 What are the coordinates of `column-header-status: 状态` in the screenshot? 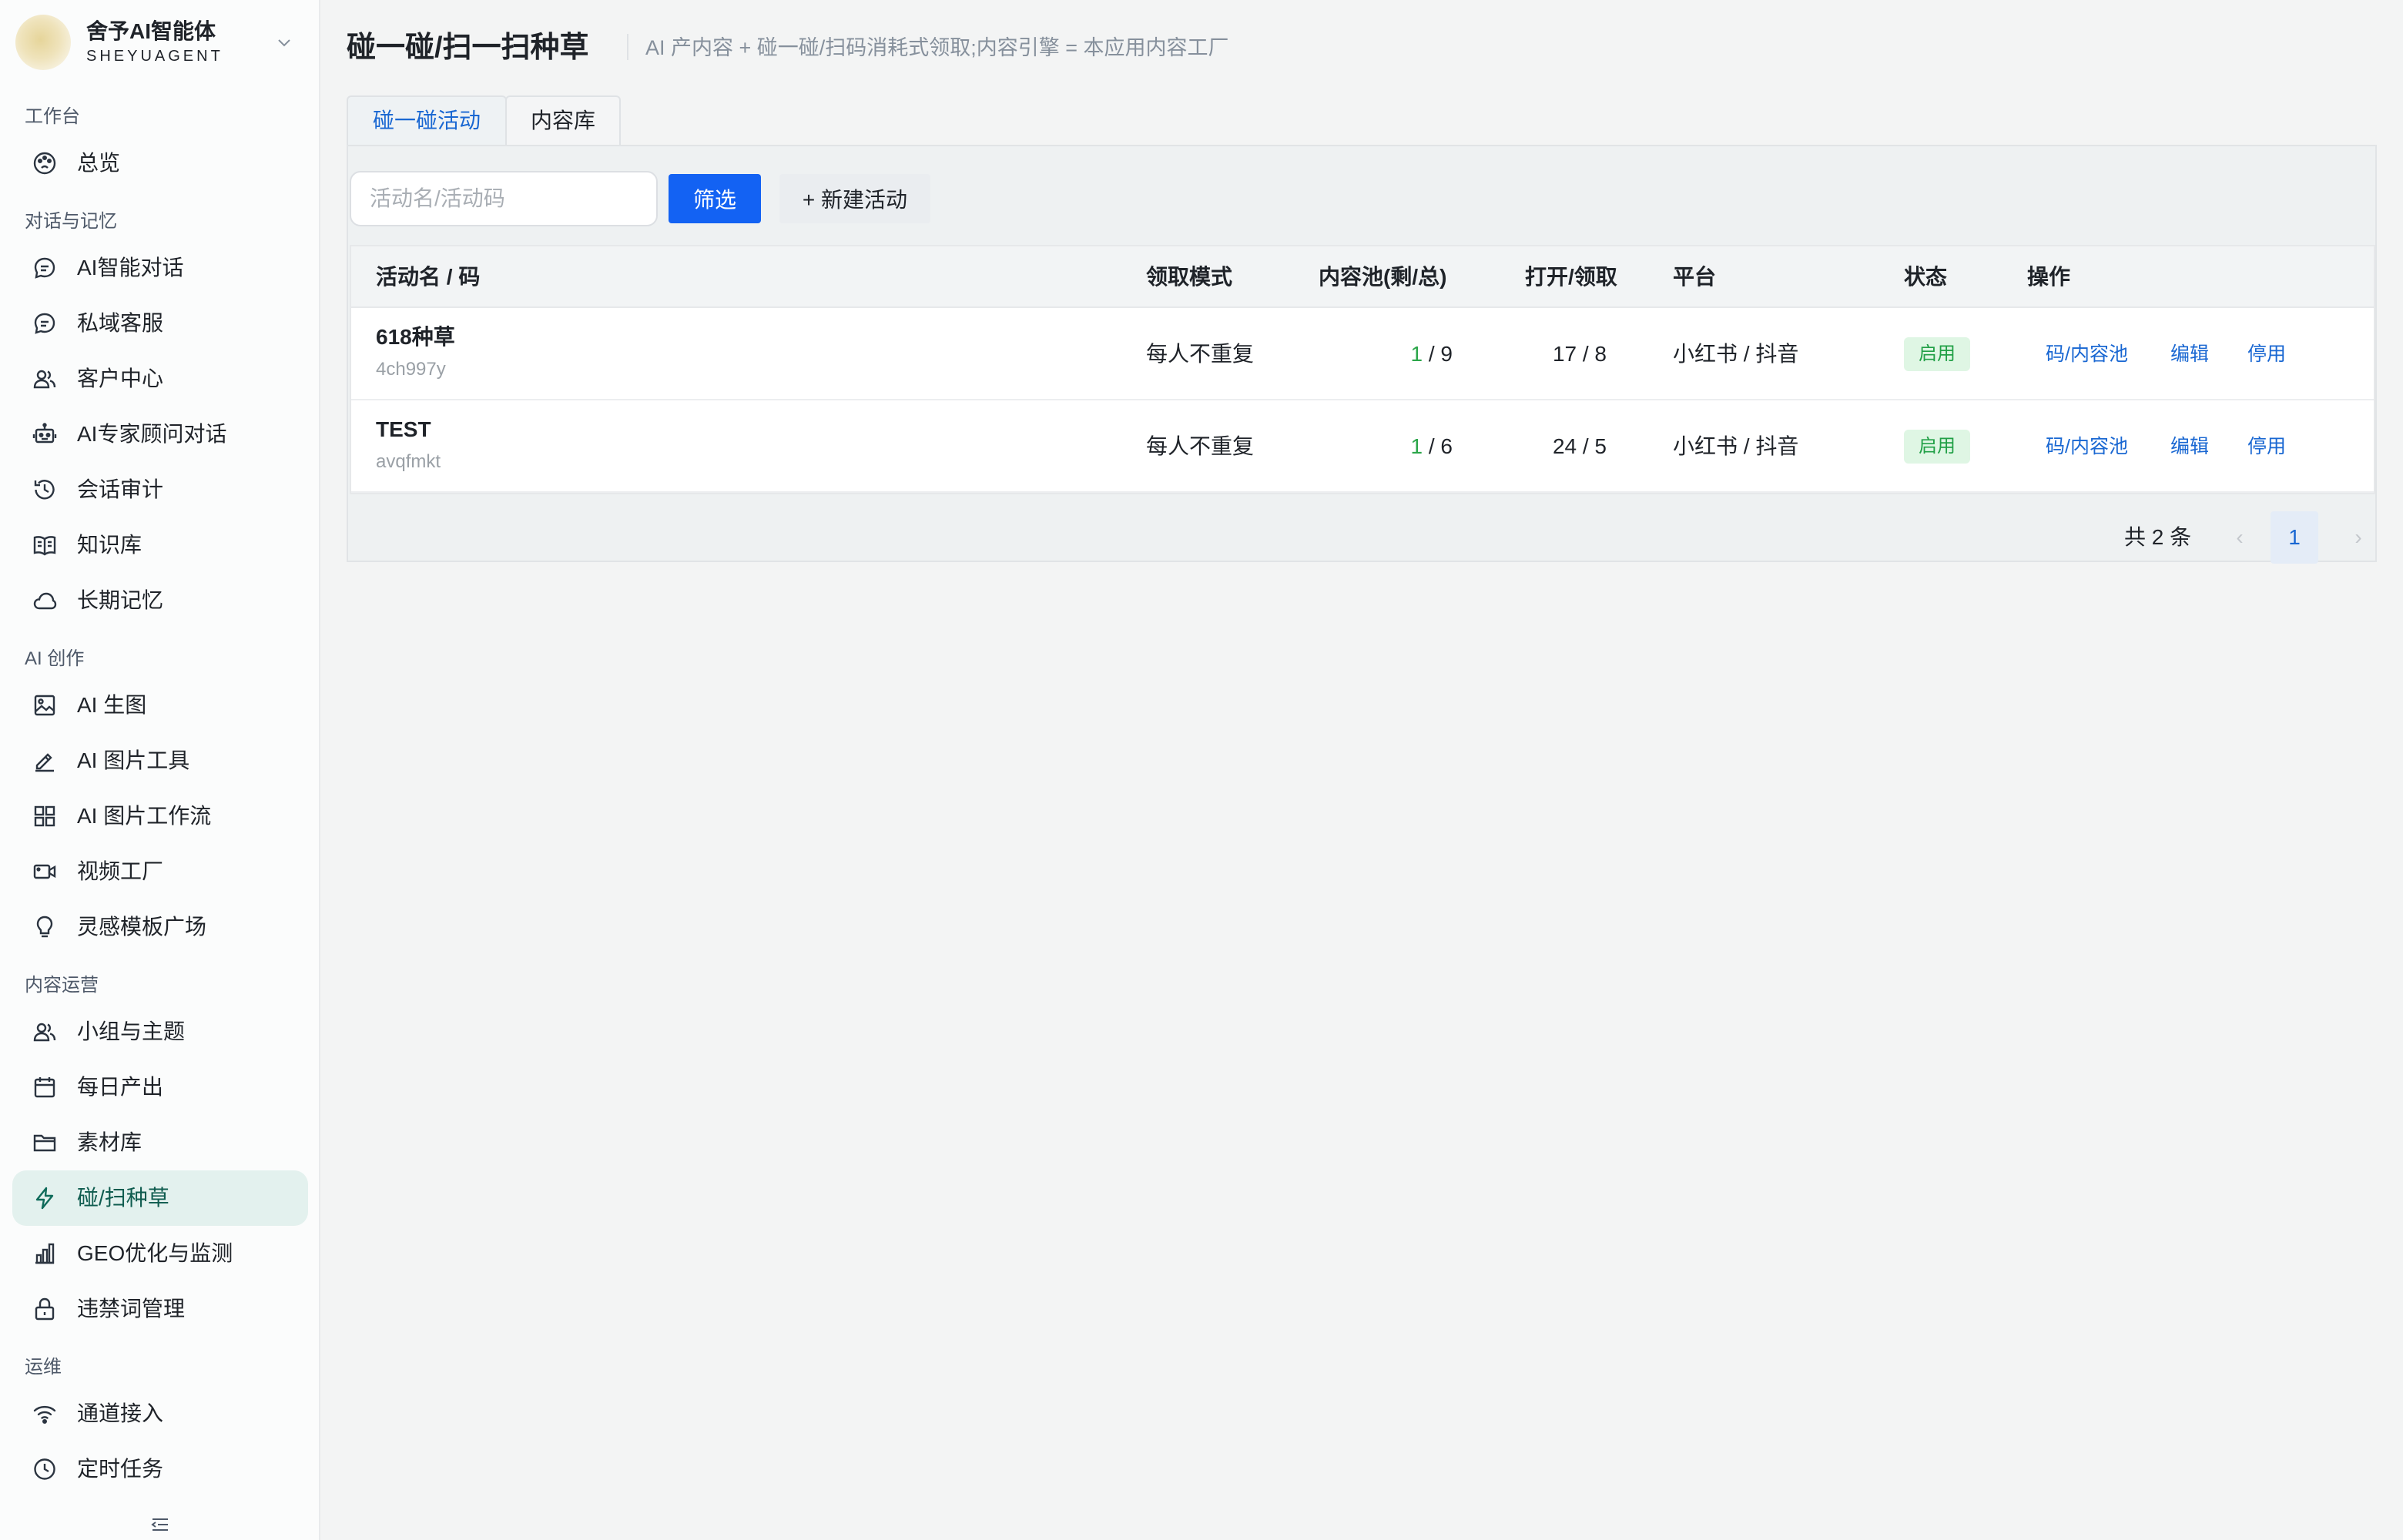 It's located at (1926, 277).